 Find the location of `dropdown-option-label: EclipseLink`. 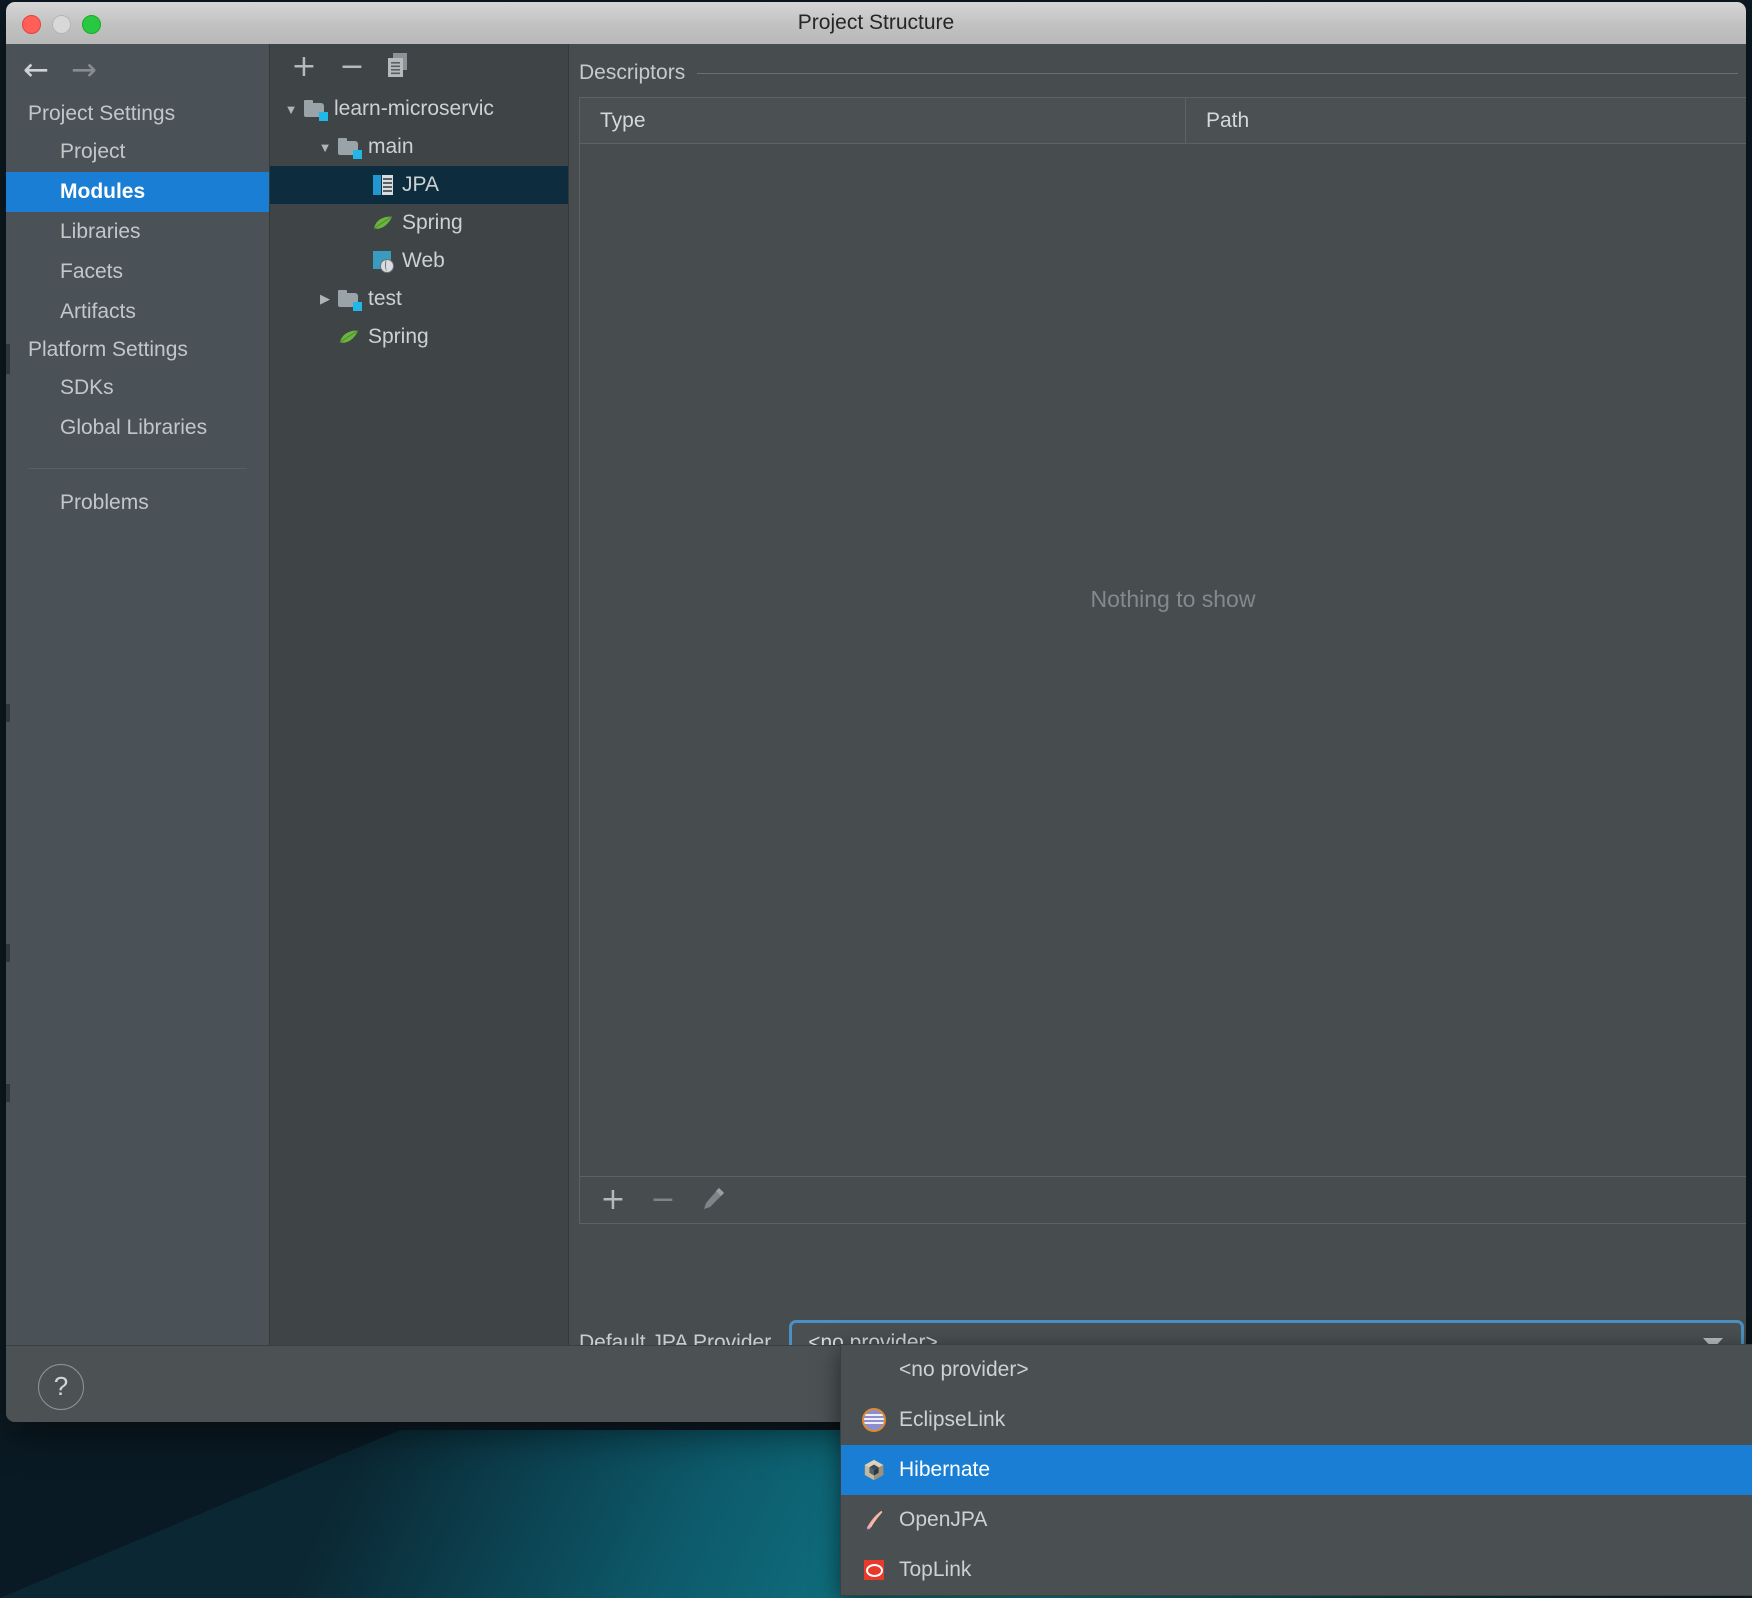

dropdown-option-label: EclipseLink is located at coordinates (952, 1419).